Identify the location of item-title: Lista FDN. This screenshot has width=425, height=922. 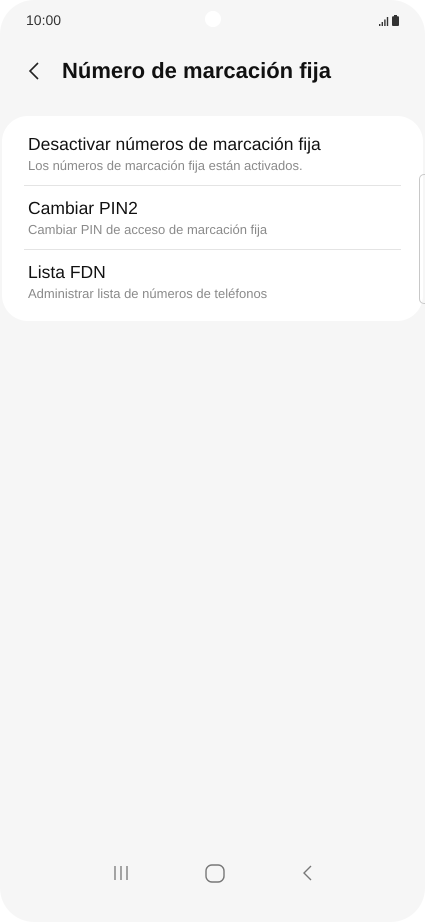
(213, 272).